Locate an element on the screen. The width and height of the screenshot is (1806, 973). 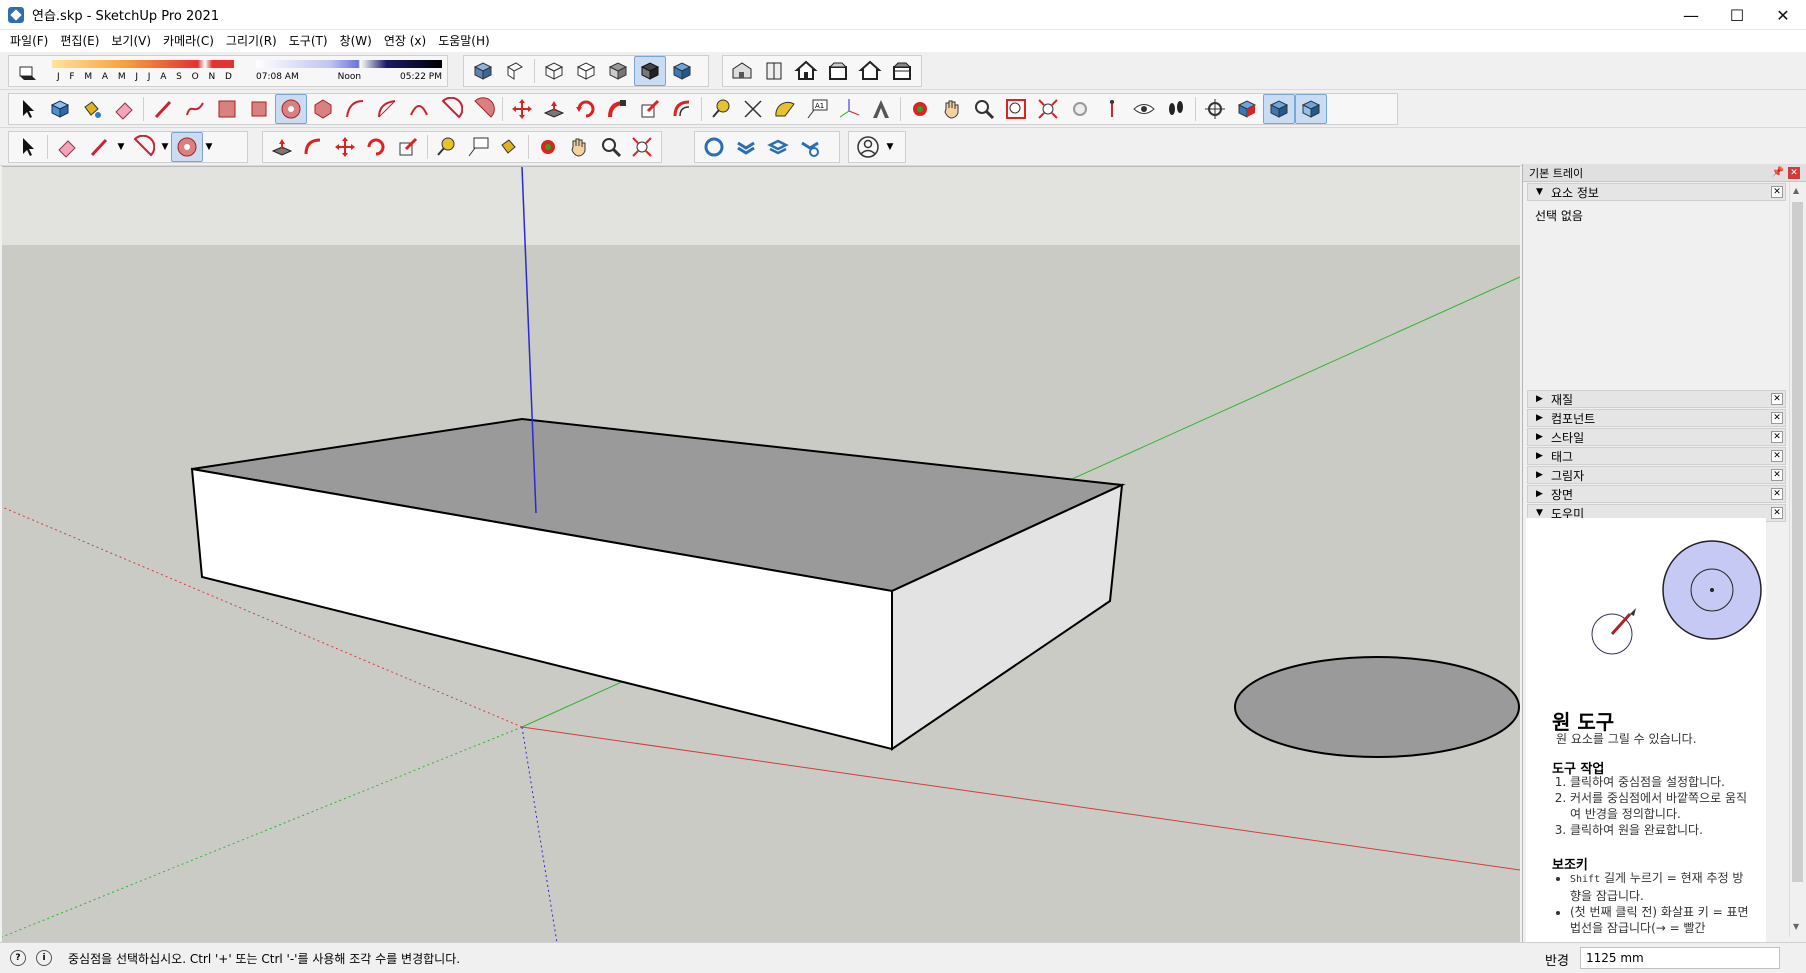
walk-tool-button is located at coordinates (1176, 109).